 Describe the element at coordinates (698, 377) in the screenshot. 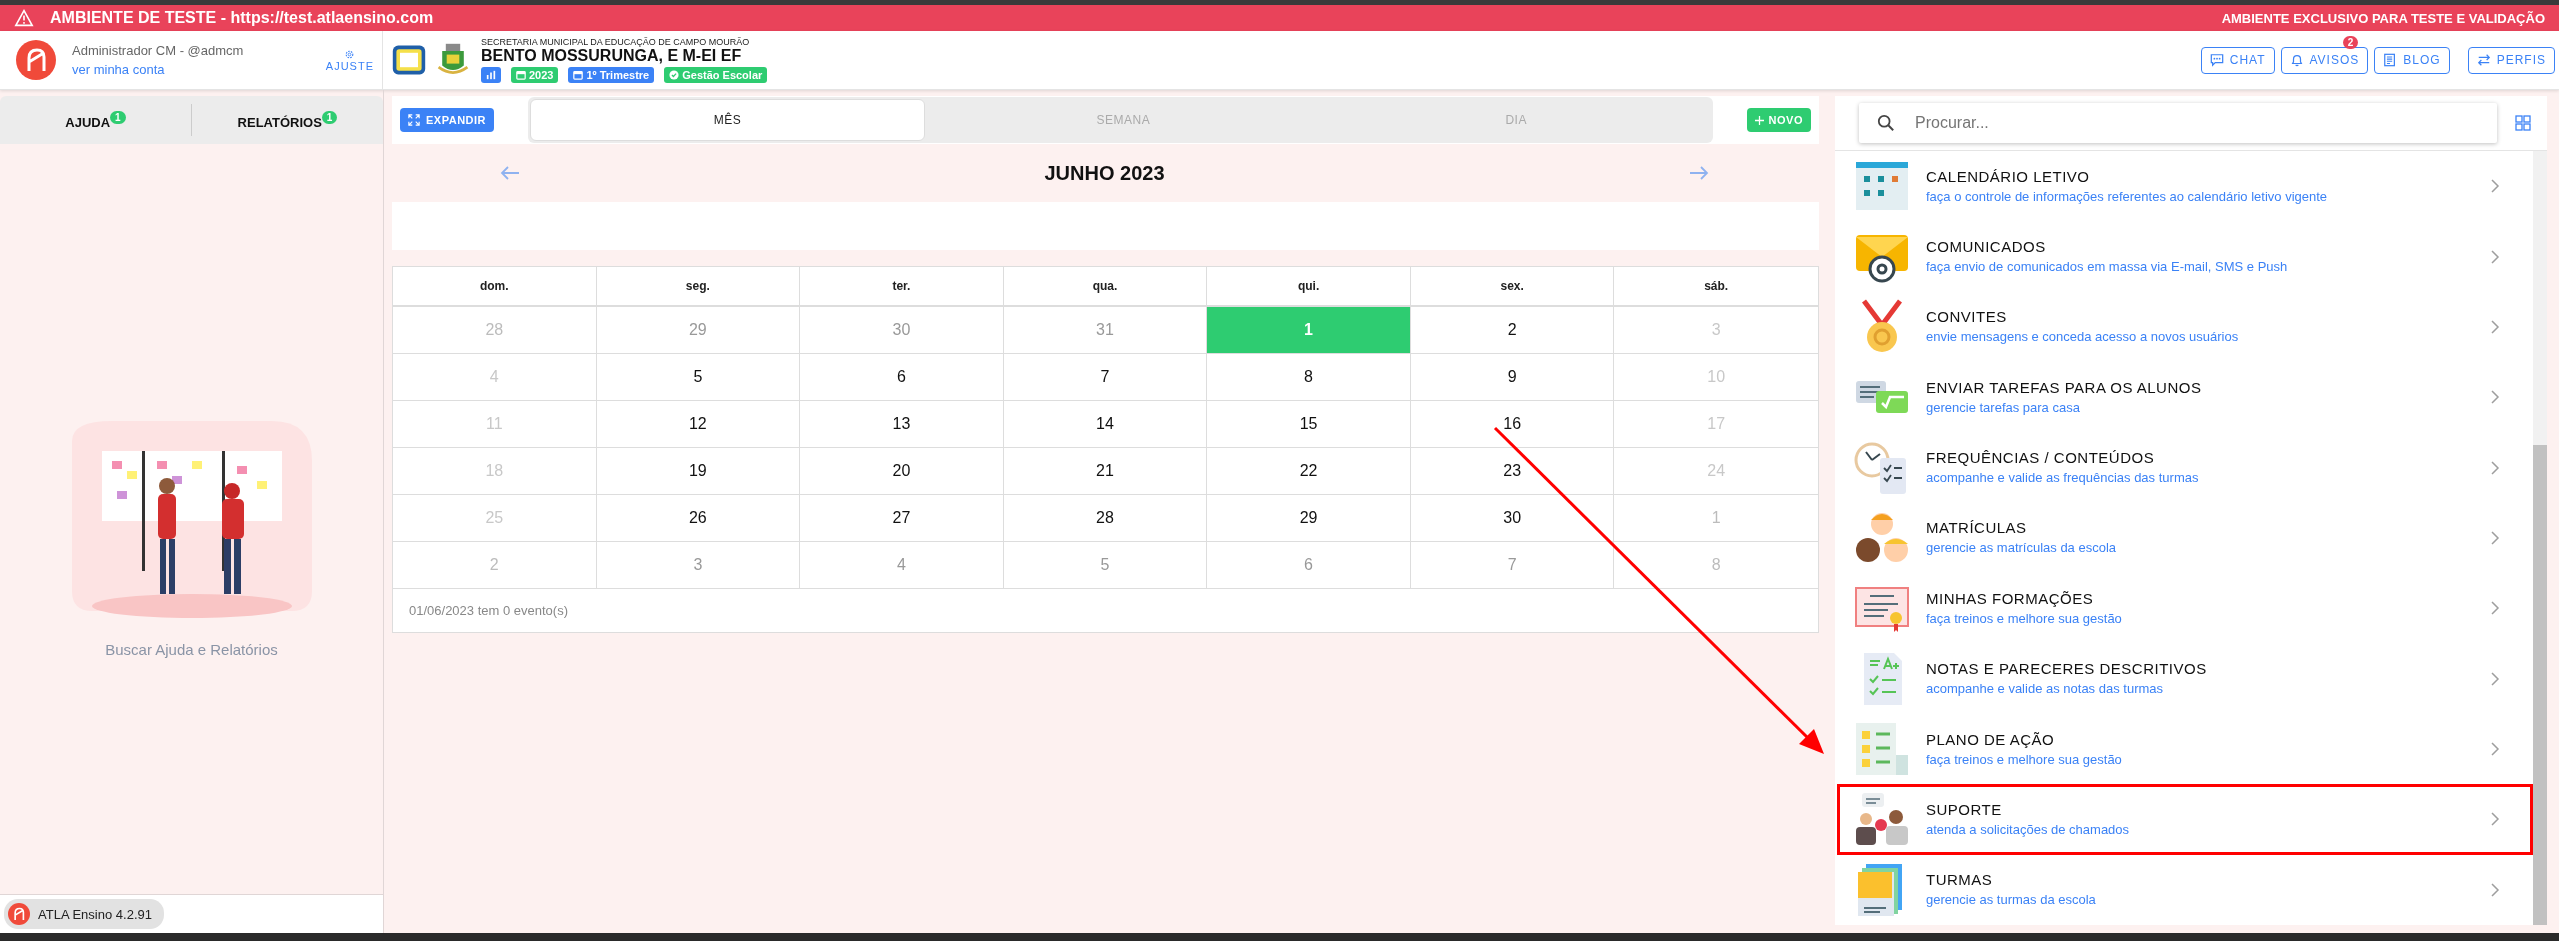

I see `day-cell: 5` at that location.